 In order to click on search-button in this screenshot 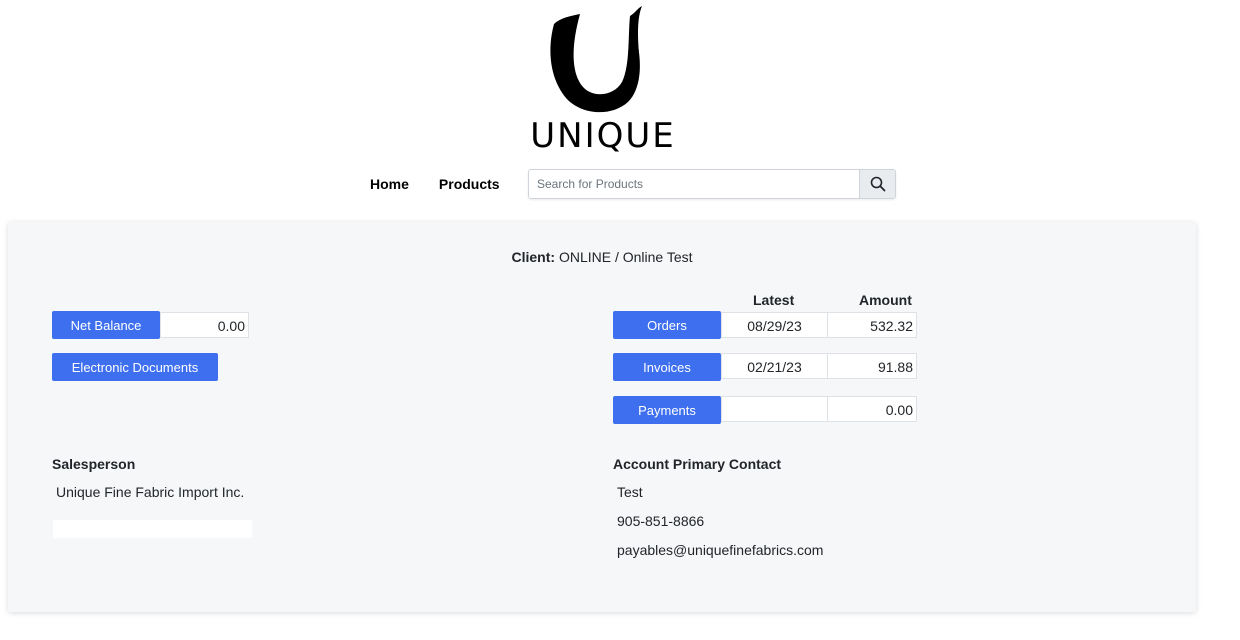, I will do `click(877, 184)`.